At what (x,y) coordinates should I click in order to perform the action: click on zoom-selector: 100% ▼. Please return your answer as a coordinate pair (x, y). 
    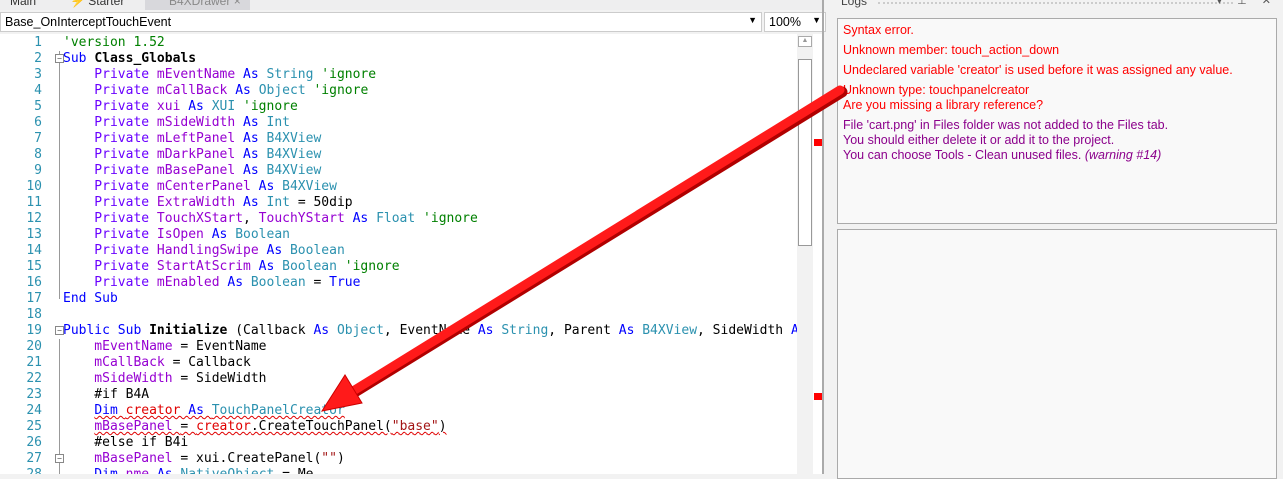
    Looking at the image, I should click on (795, 22).